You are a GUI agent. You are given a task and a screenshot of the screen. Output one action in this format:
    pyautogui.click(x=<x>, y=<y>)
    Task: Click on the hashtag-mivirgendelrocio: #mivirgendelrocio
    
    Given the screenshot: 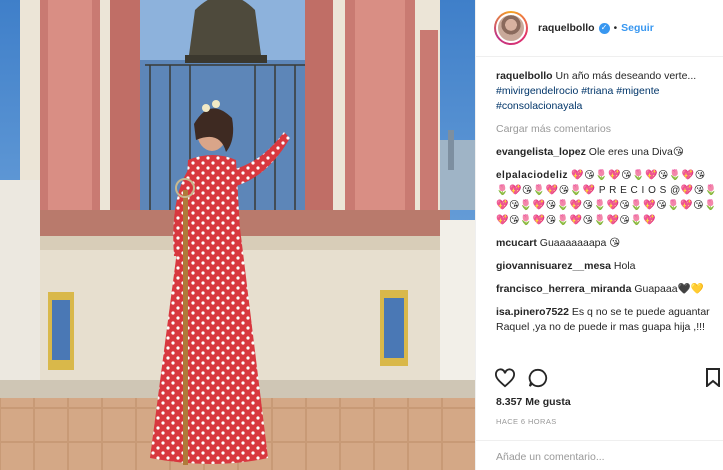 What is the action you would take?
    pyautogui.click(x=537, y=91)
    